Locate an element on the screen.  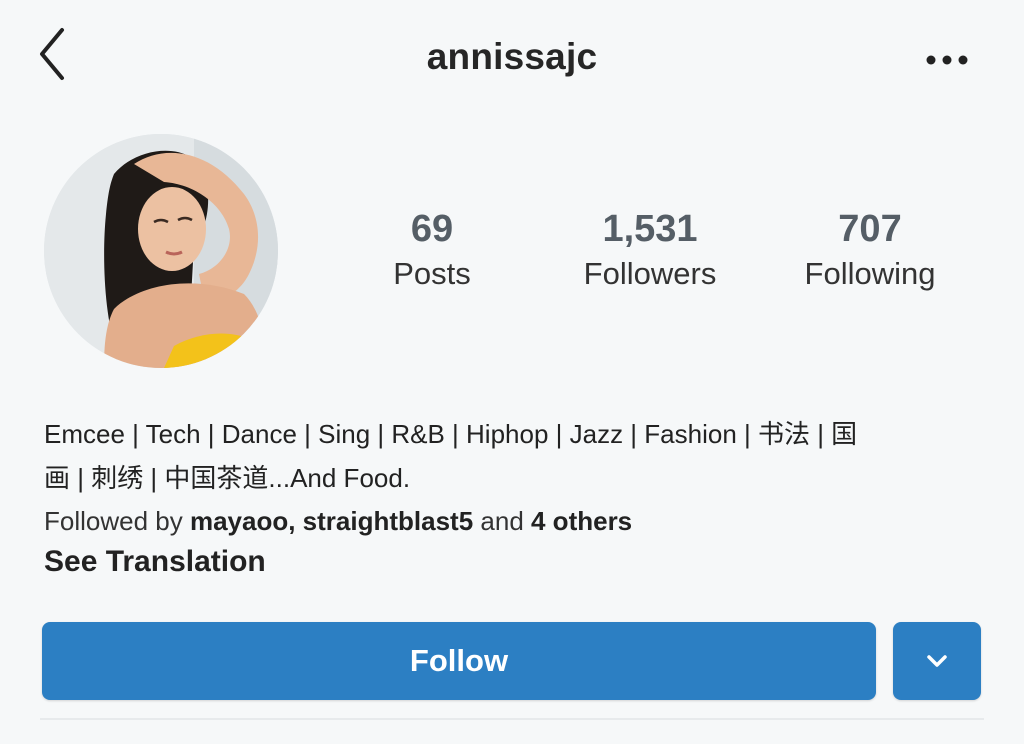
posts-label: Posts is located at coordinates (432, 273).